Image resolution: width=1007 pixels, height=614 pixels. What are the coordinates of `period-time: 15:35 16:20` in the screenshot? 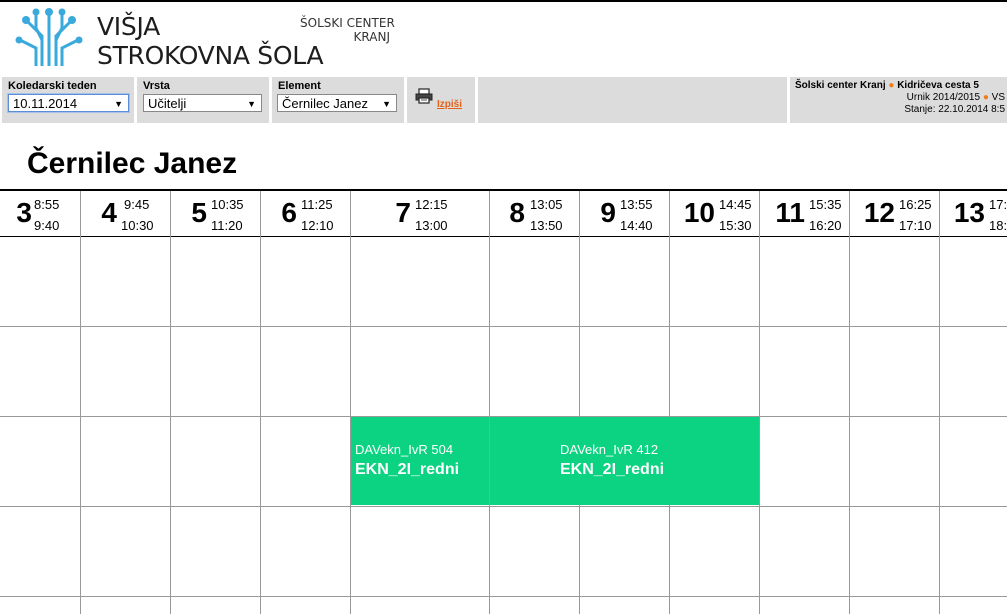 It's located at (825, 215).